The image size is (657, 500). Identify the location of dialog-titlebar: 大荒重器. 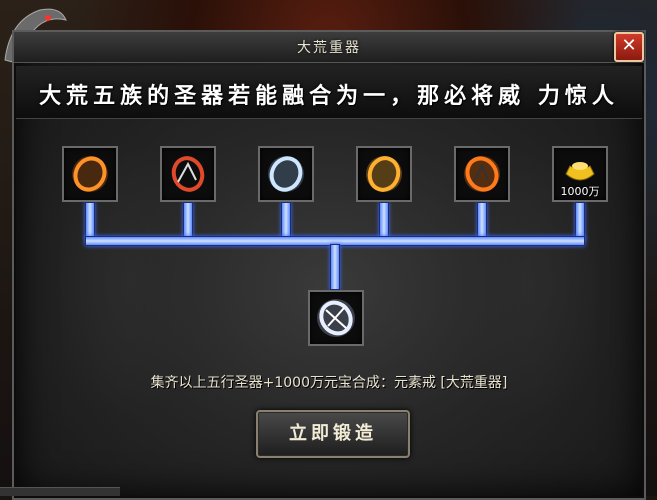
(329, 47).